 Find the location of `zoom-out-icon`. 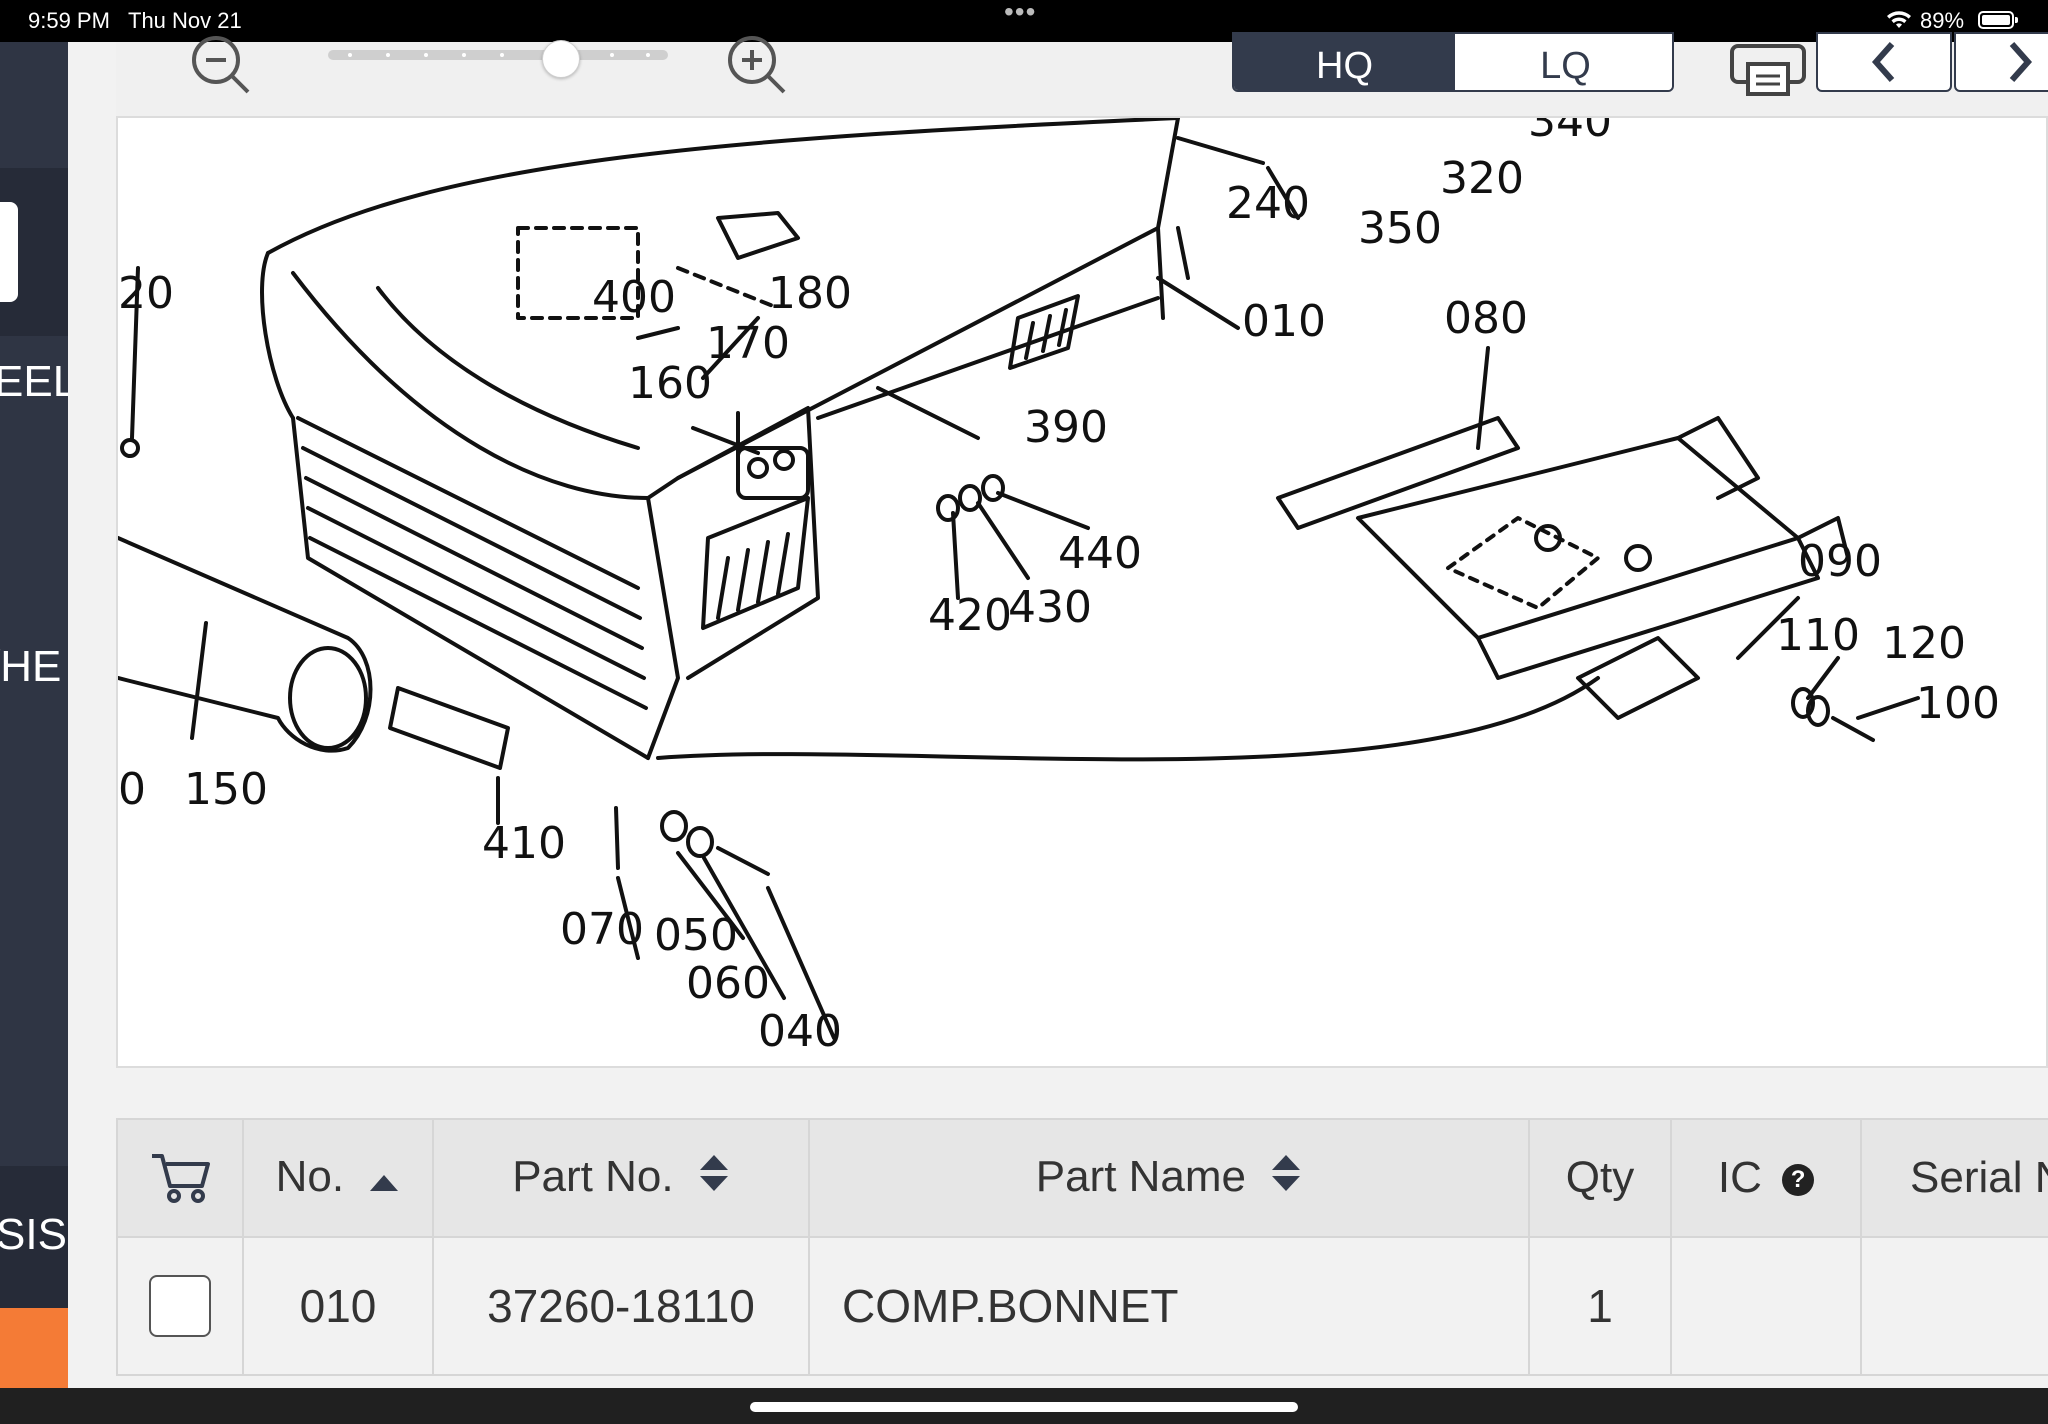

zoom-out-icon is located at coordinates (221, 67).